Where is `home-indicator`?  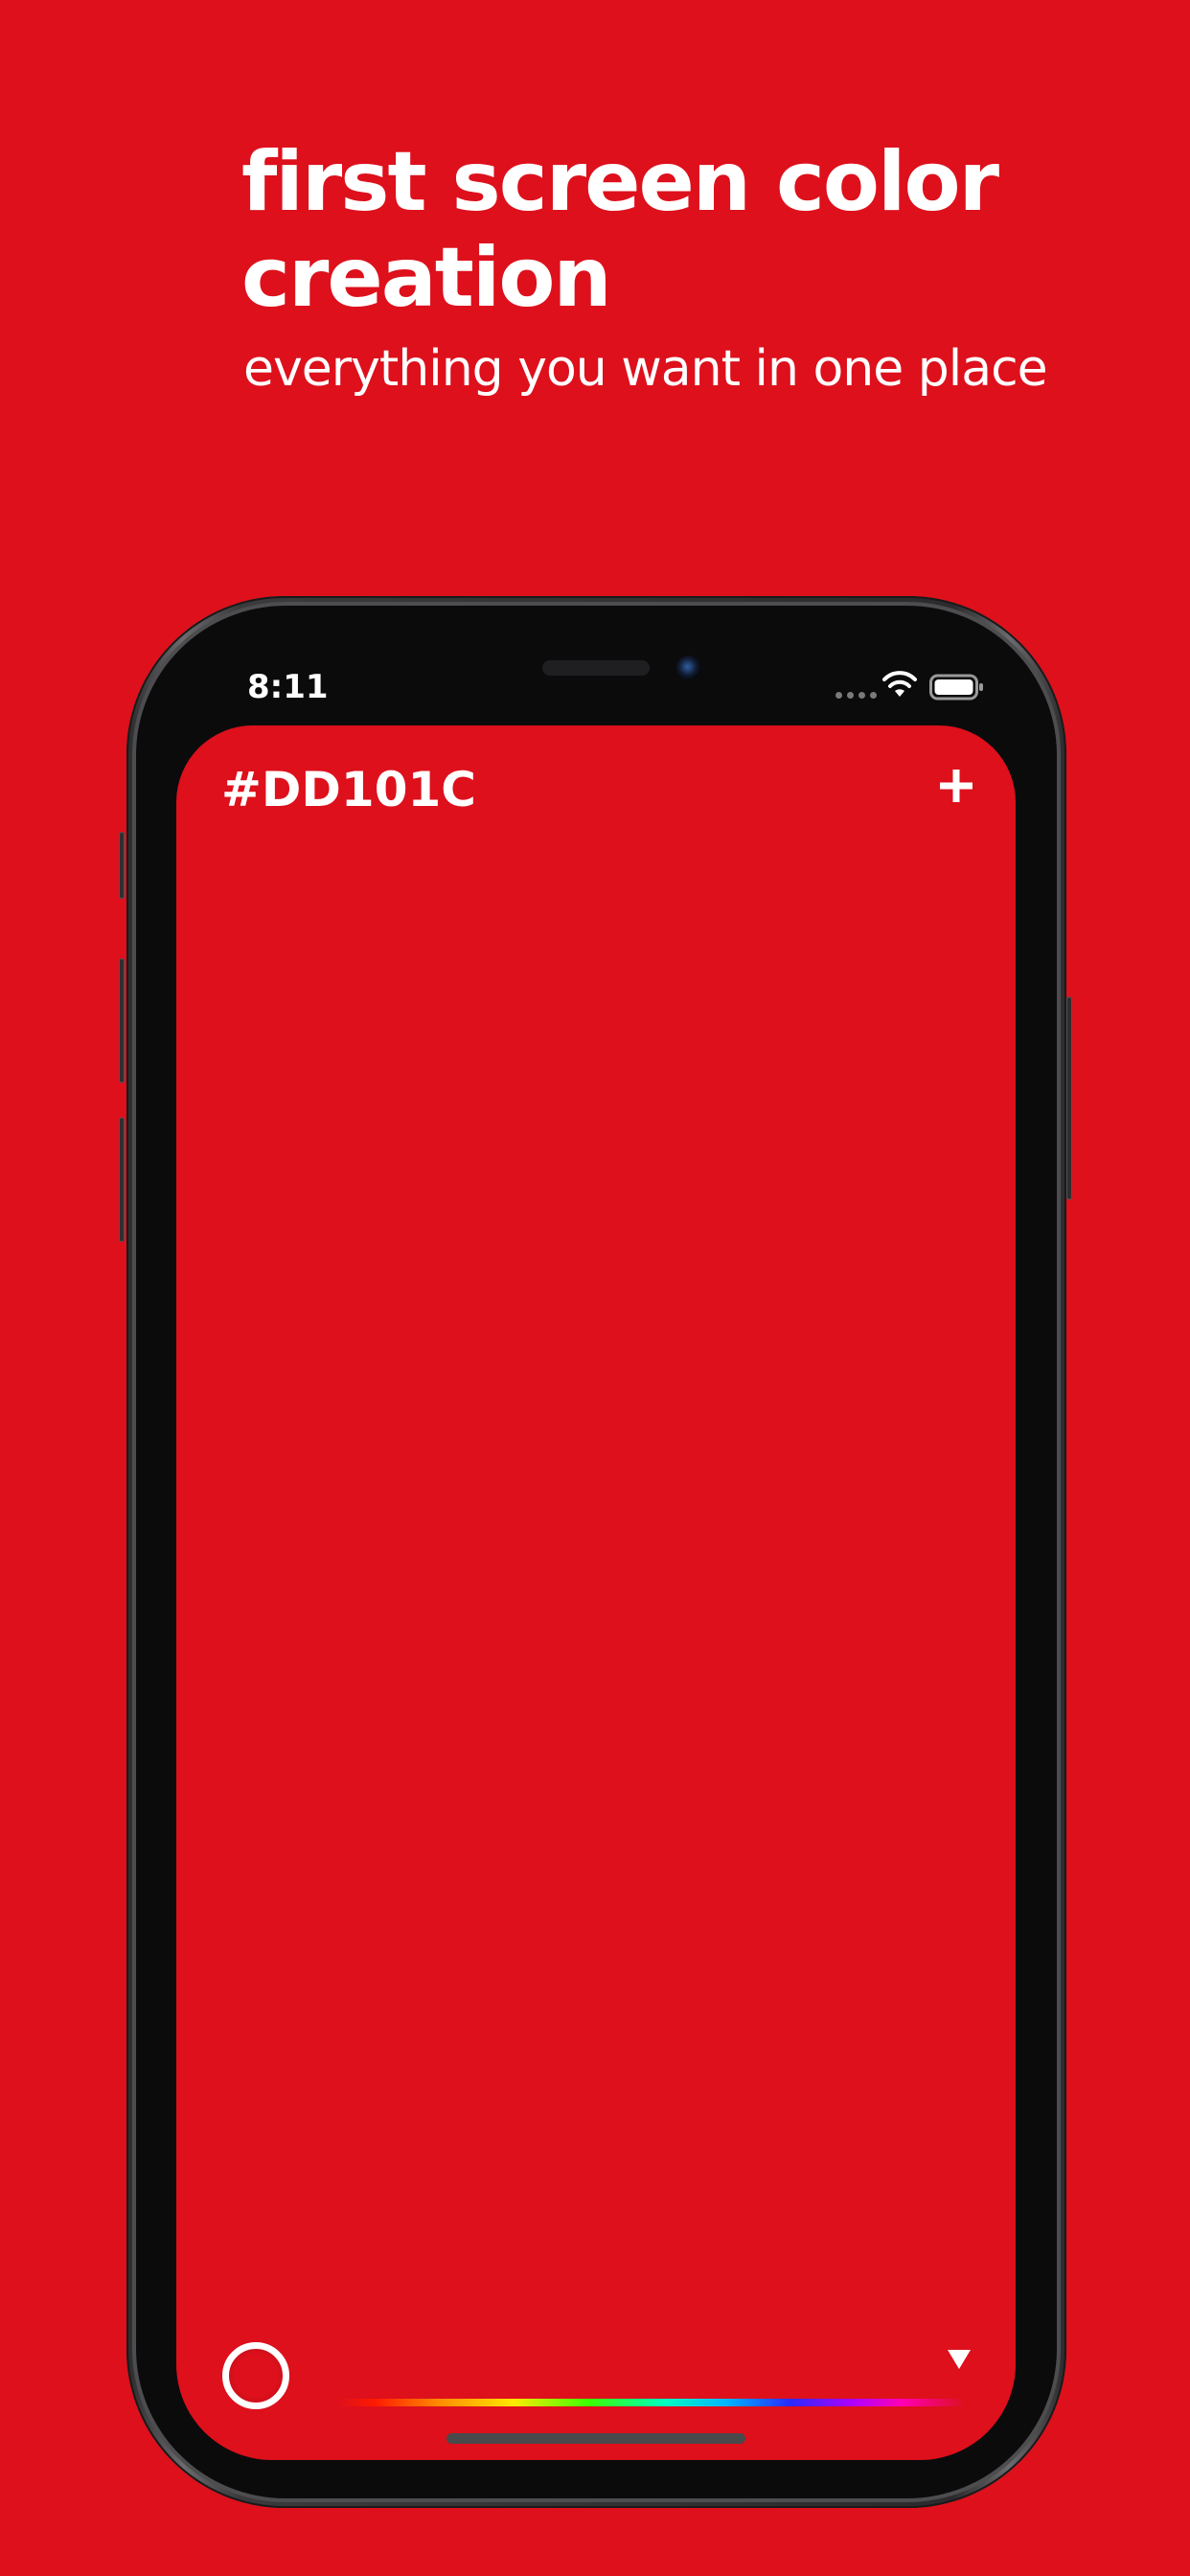 home-indicator is located at coordinates (595, 2438).